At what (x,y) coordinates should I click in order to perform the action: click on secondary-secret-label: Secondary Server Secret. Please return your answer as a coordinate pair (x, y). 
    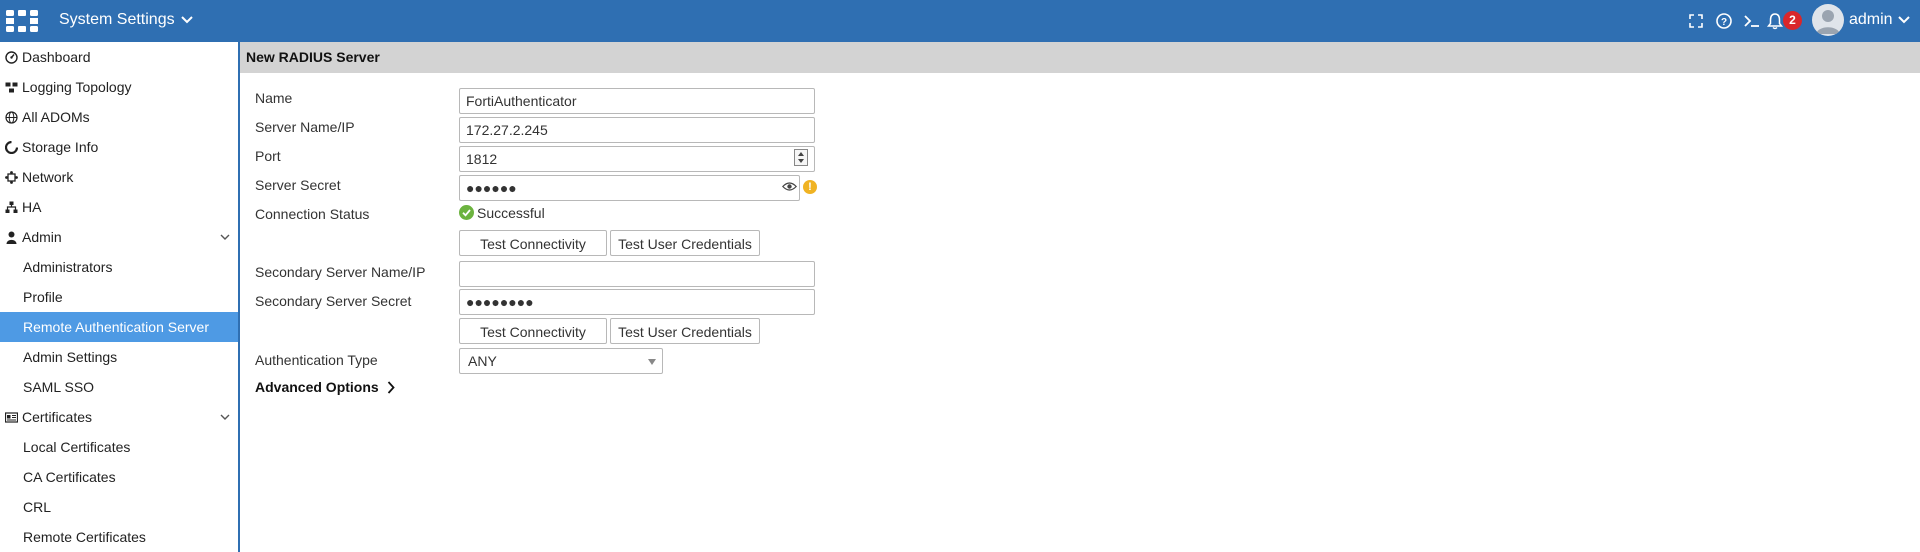
    Looking at the image, I should click on (333, 301).